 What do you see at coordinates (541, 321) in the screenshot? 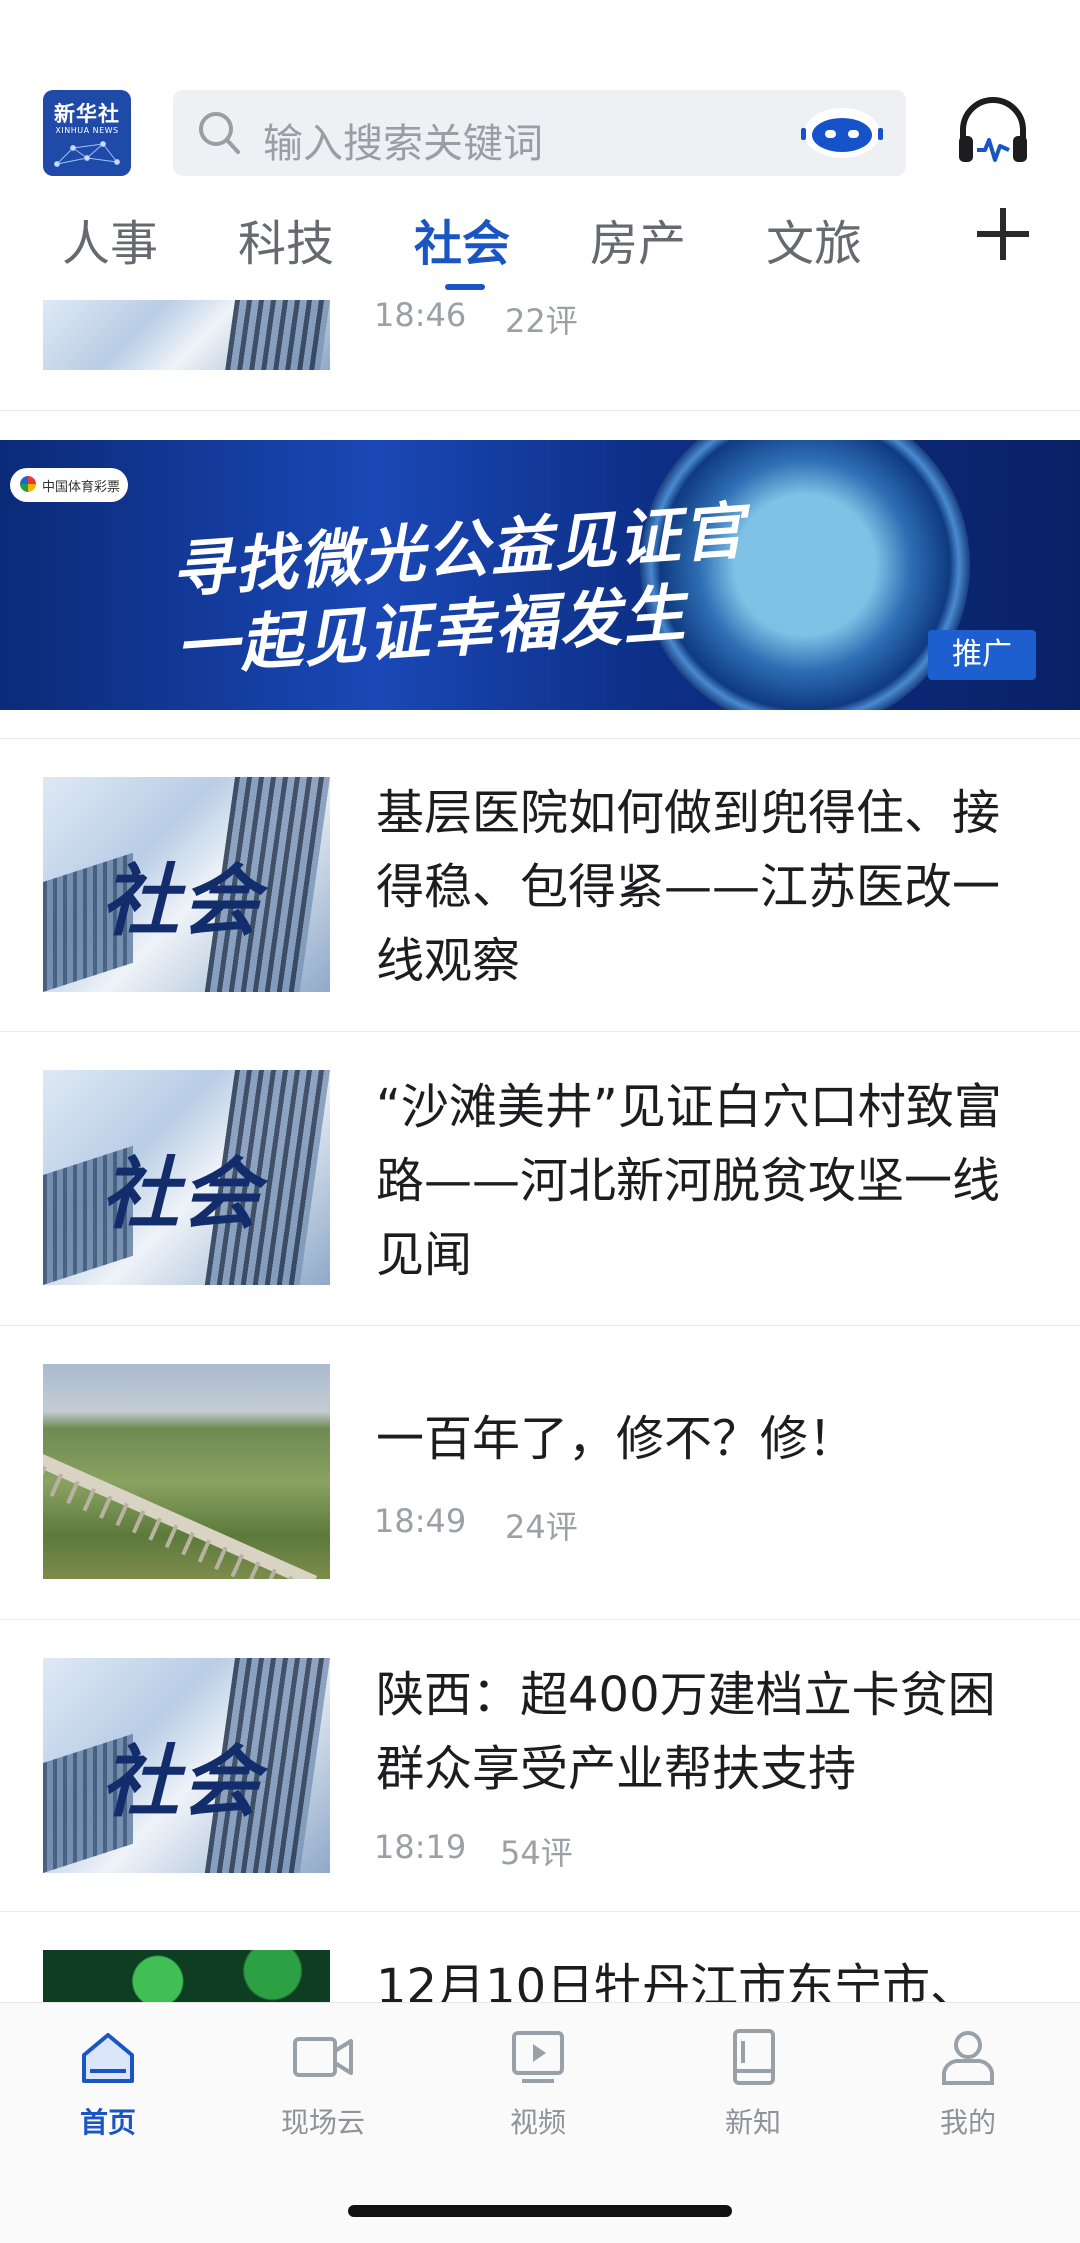
I see `article-comments: 22评` at bounding box center [541, 321].